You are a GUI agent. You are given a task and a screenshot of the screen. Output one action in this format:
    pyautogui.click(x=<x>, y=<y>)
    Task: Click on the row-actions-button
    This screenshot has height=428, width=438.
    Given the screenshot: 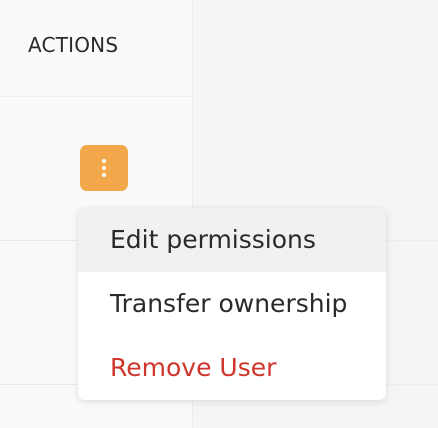 What is the action you would take?
    pyautogui.click(x=104, y=168)
    